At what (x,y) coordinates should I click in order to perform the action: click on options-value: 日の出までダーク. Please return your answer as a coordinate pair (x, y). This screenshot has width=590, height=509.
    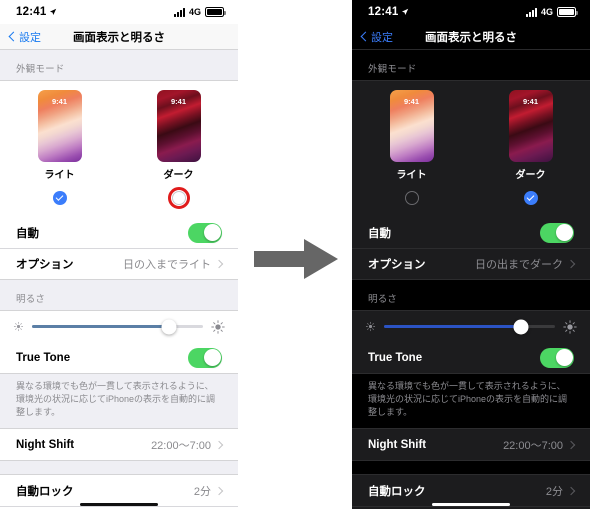
    Looking at the image, I should click on (519, 265).